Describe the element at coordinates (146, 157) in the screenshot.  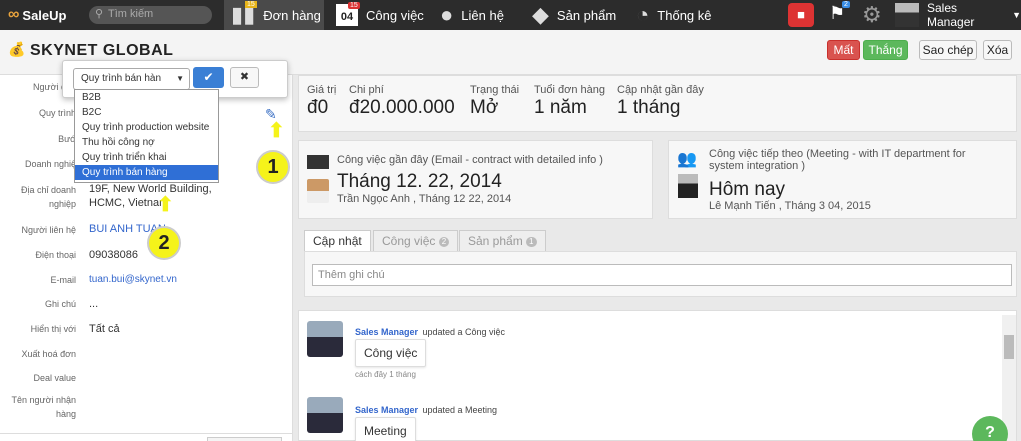
I see `option-implementation: Quy trình triển khai` at that location.